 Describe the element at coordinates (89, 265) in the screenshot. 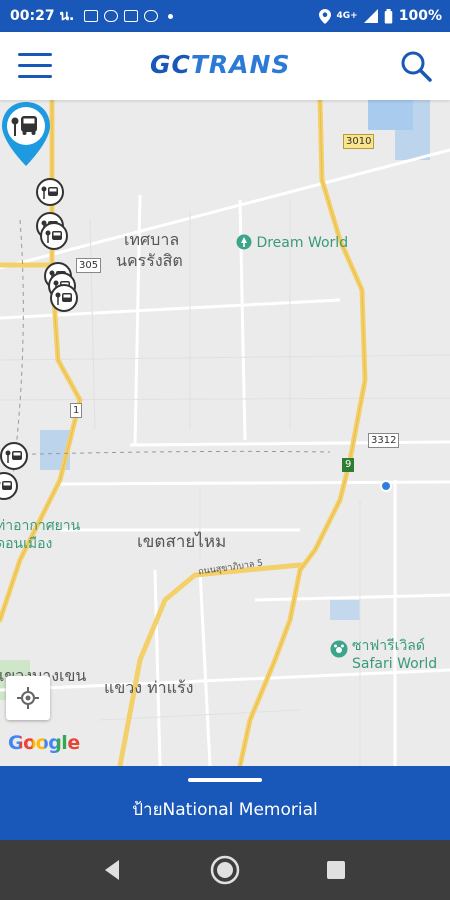

I see `route-305-badge: 305` at that location.